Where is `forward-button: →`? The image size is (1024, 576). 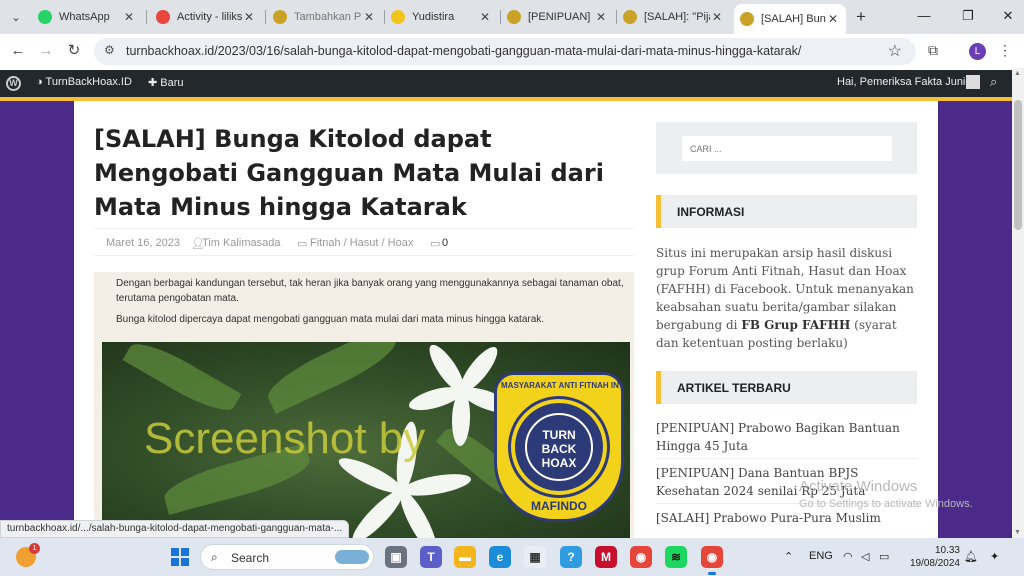
forward-button: → is located at coordinates (46, 51).